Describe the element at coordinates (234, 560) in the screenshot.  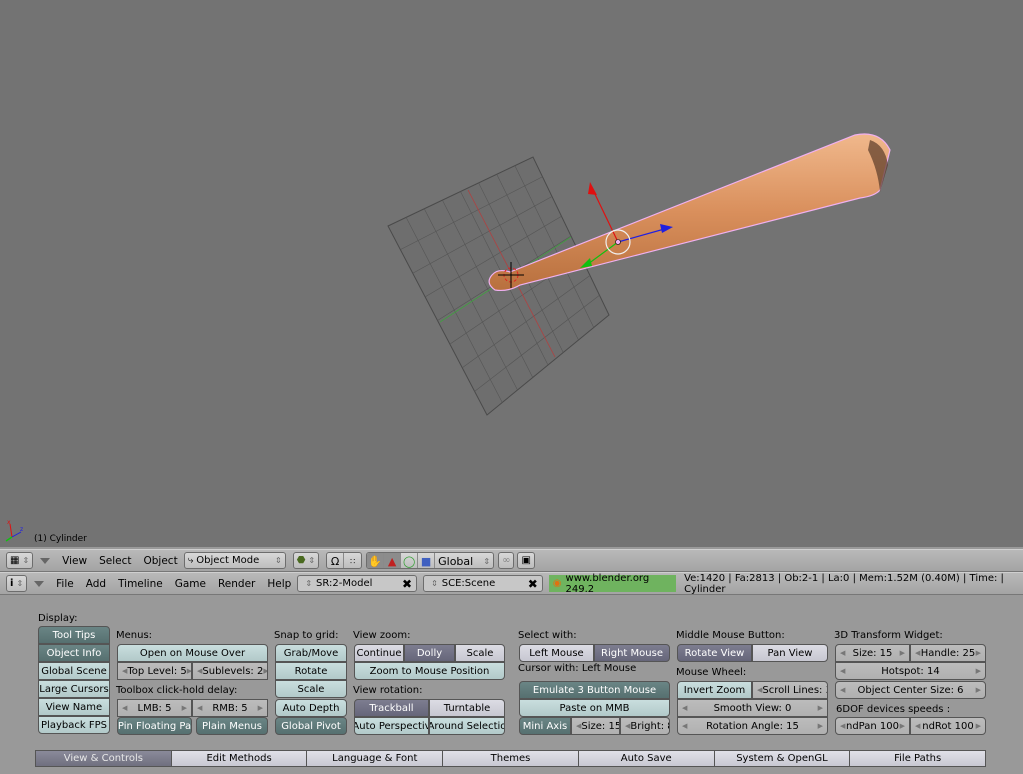
I see `mode-select: ⤷ Object Mode ⇕` at that location.